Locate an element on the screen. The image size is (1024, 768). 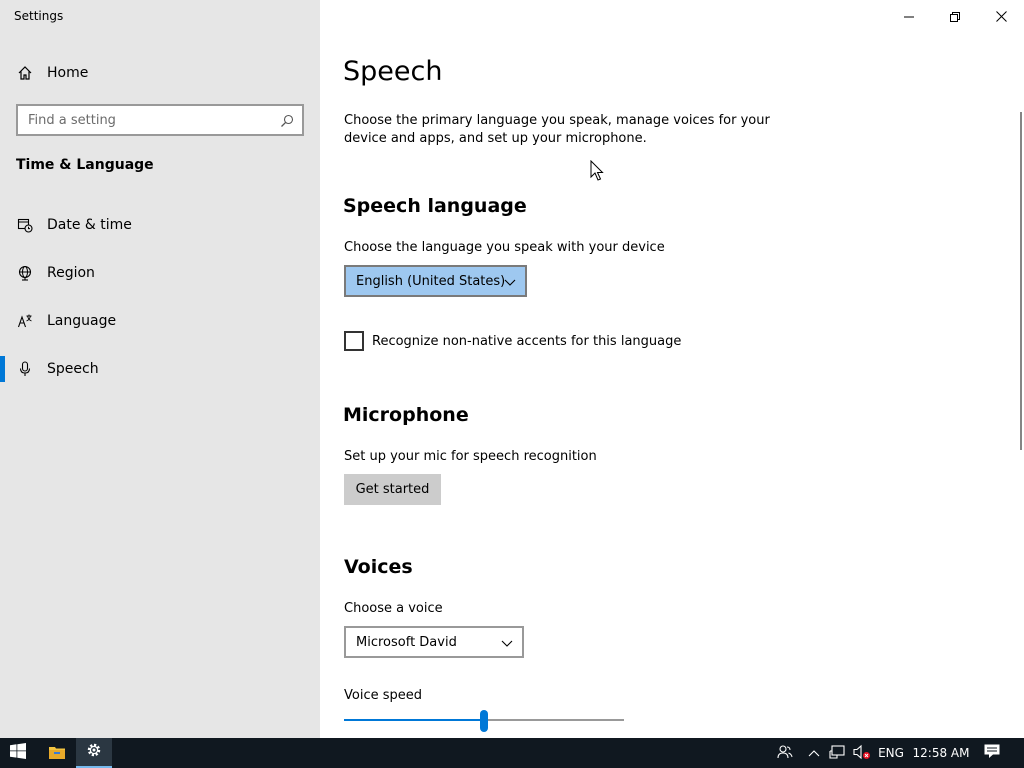
calendar-clock-icon is located at coordinates (25, 225).